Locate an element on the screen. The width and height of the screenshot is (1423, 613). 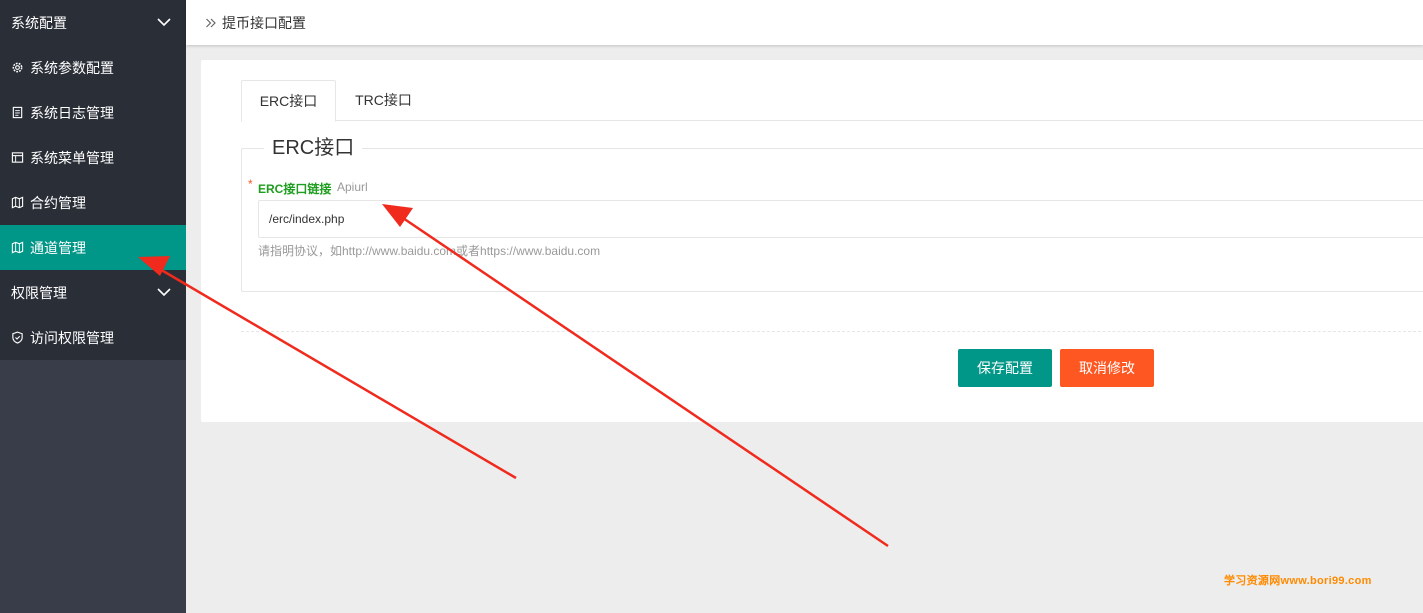
watermark: 学习资源网www.bori99.com is located at coordinates (1298, 581).